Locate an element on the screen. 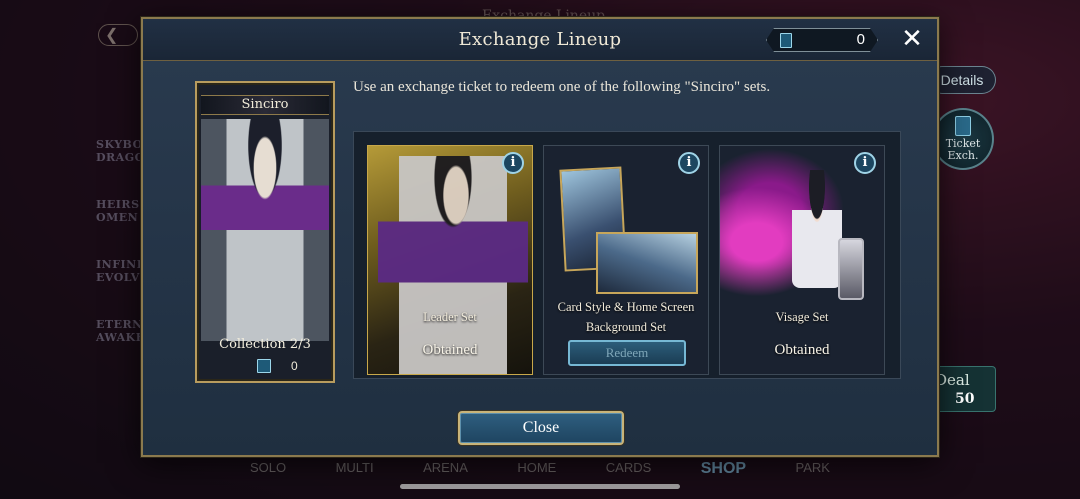 The image size is (1080, 499). collection-name: Sinciro is located at coordinates (265, 105).